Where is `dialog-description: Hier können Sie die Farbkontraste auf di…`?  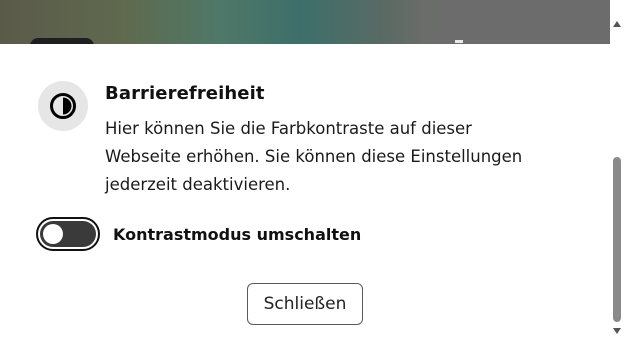
dialog-description: Hier können Sie die Farbkontraste auf di… is located at coordinates (314, 156).